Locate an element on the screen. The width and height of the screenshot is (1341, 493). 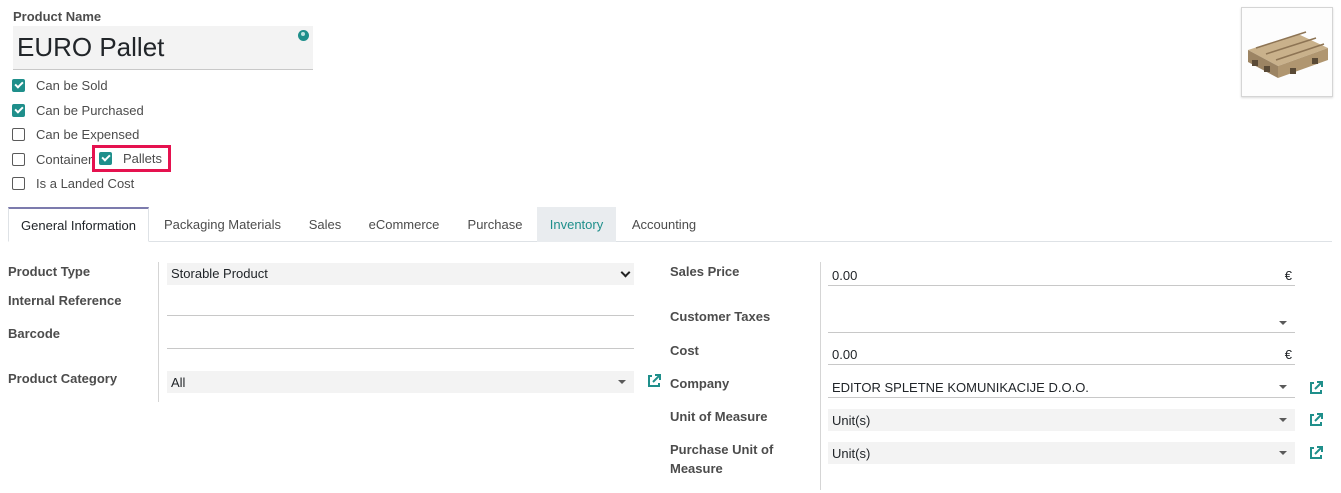
tab-accounting: Accounting is located at coordinates (664, 224).